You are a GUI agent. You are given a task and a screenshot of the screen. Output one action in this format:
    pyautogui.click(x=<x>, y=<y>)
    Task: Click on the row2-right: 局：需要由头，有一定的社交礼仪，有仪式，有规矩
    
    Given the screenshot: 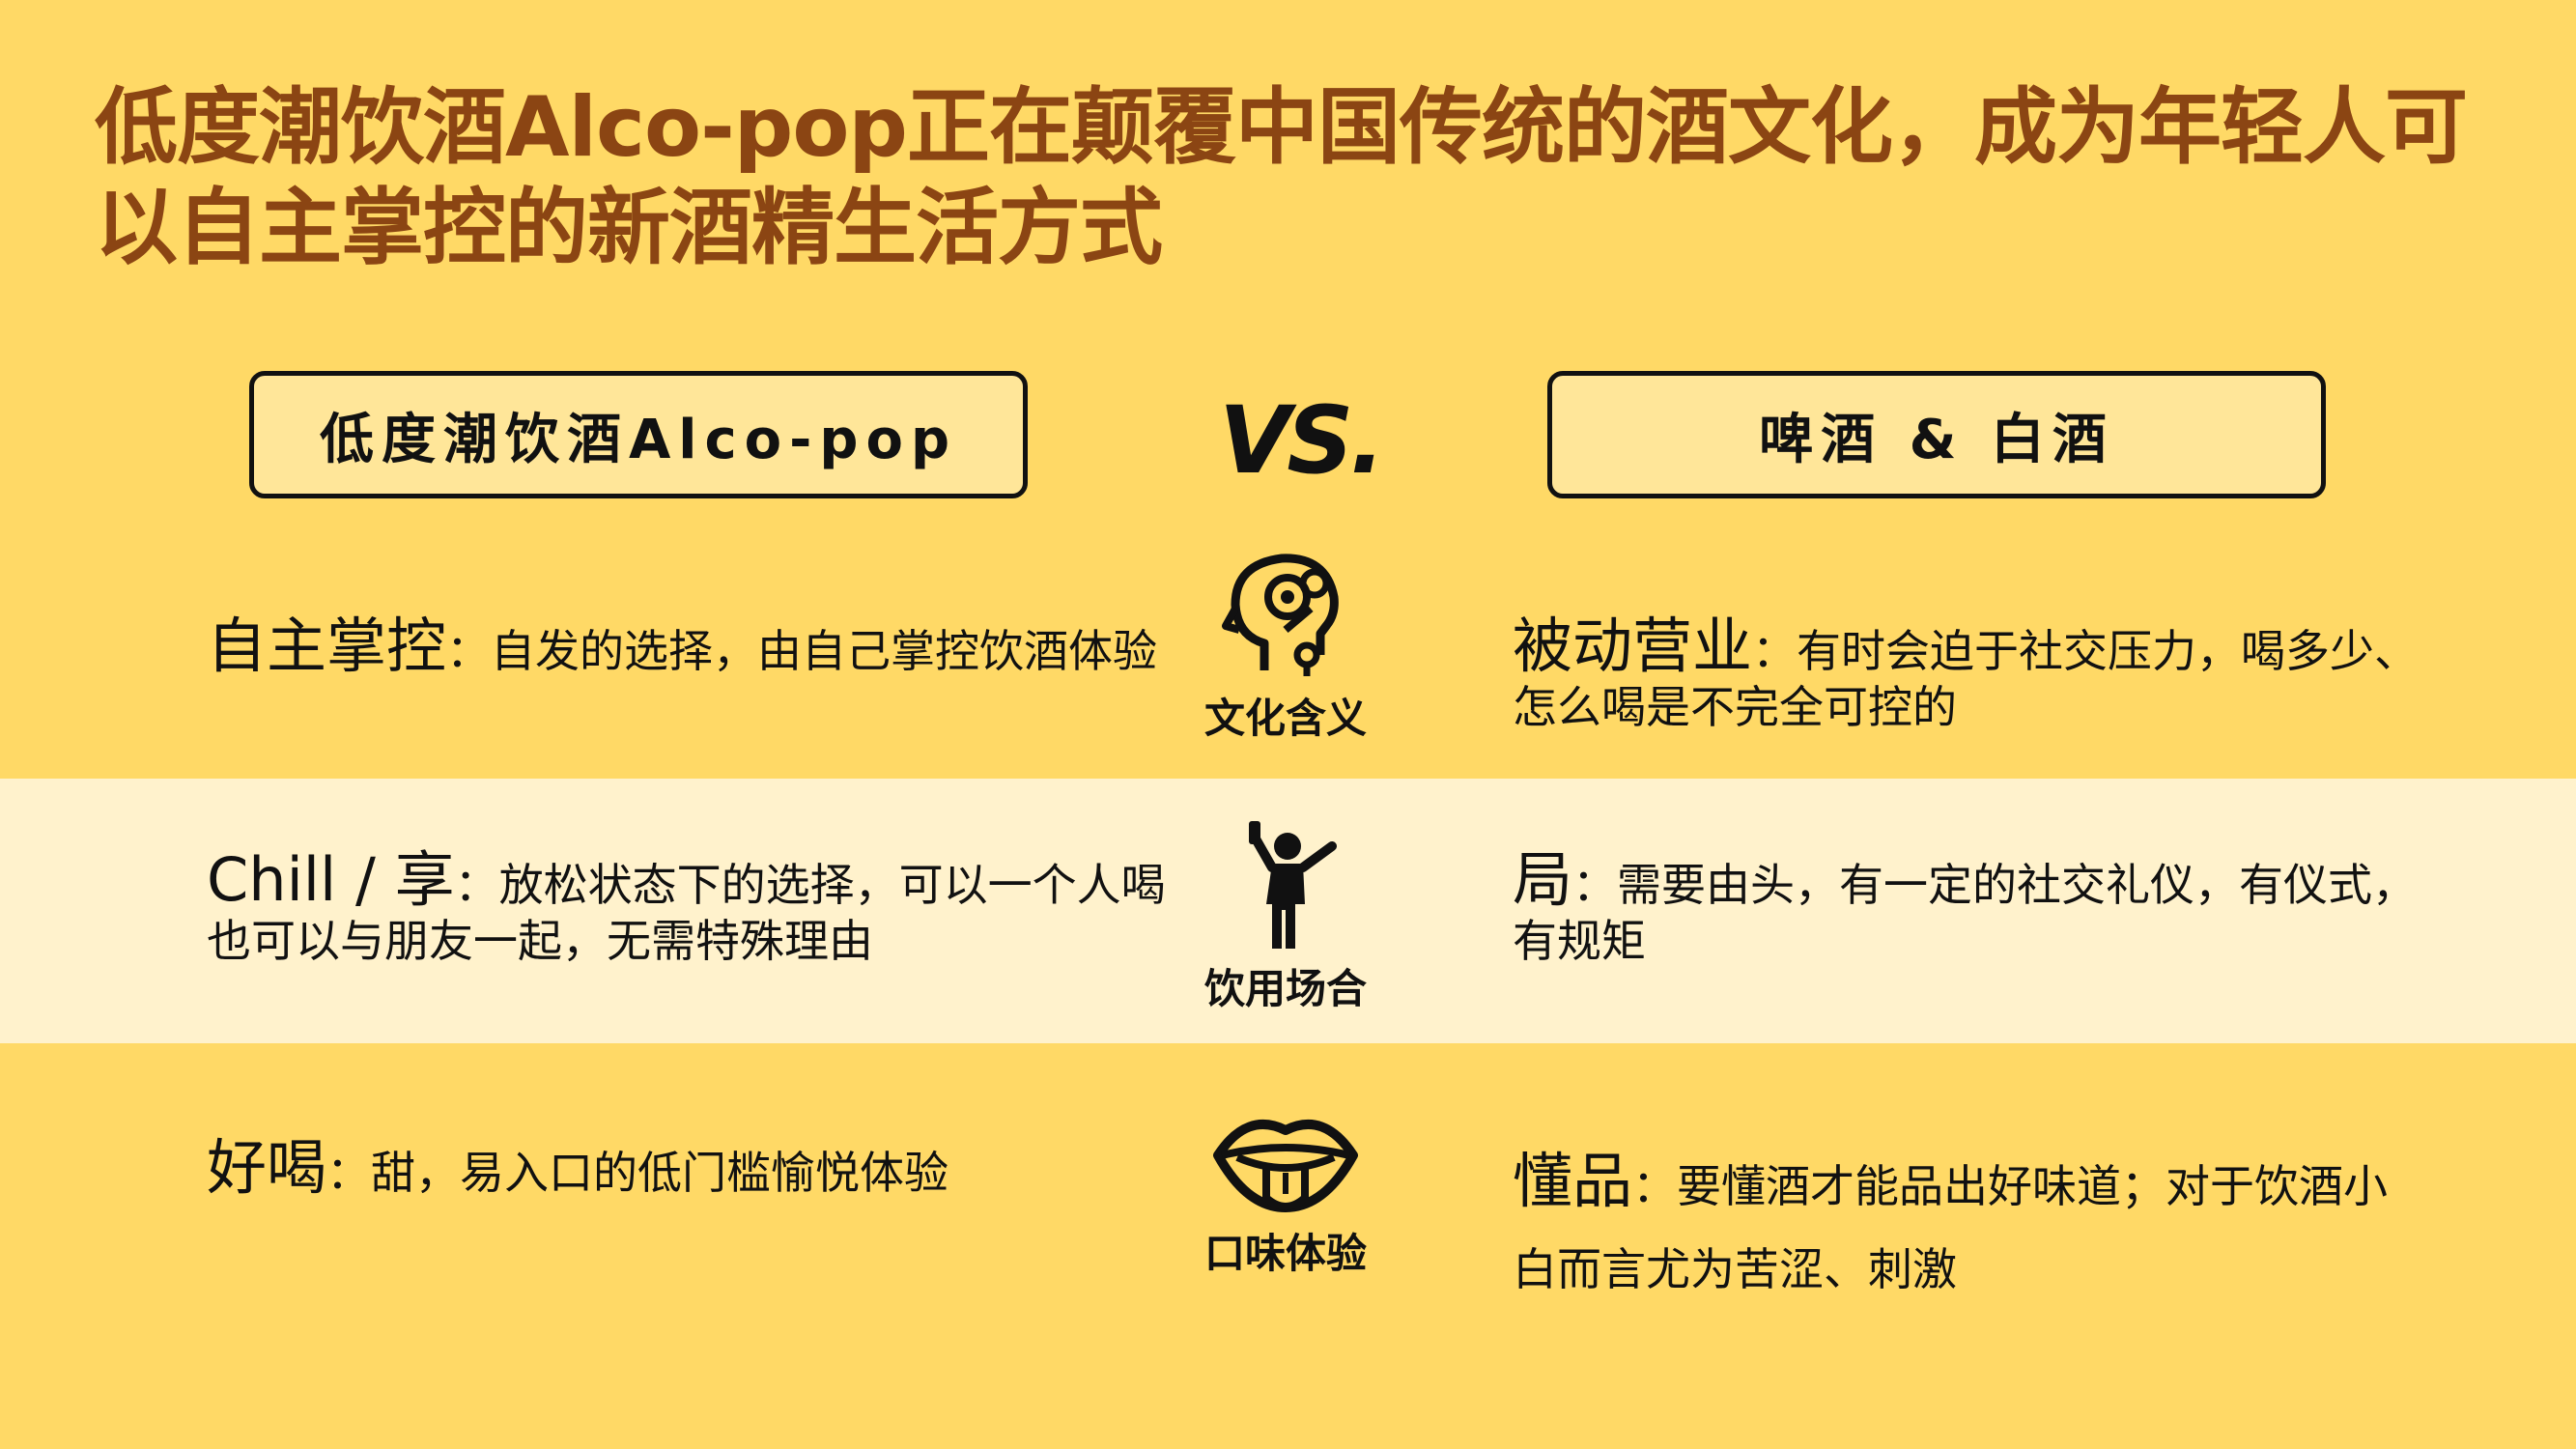 What is the action you would take?
    pyautogui.click(x=1966, y=909)
    